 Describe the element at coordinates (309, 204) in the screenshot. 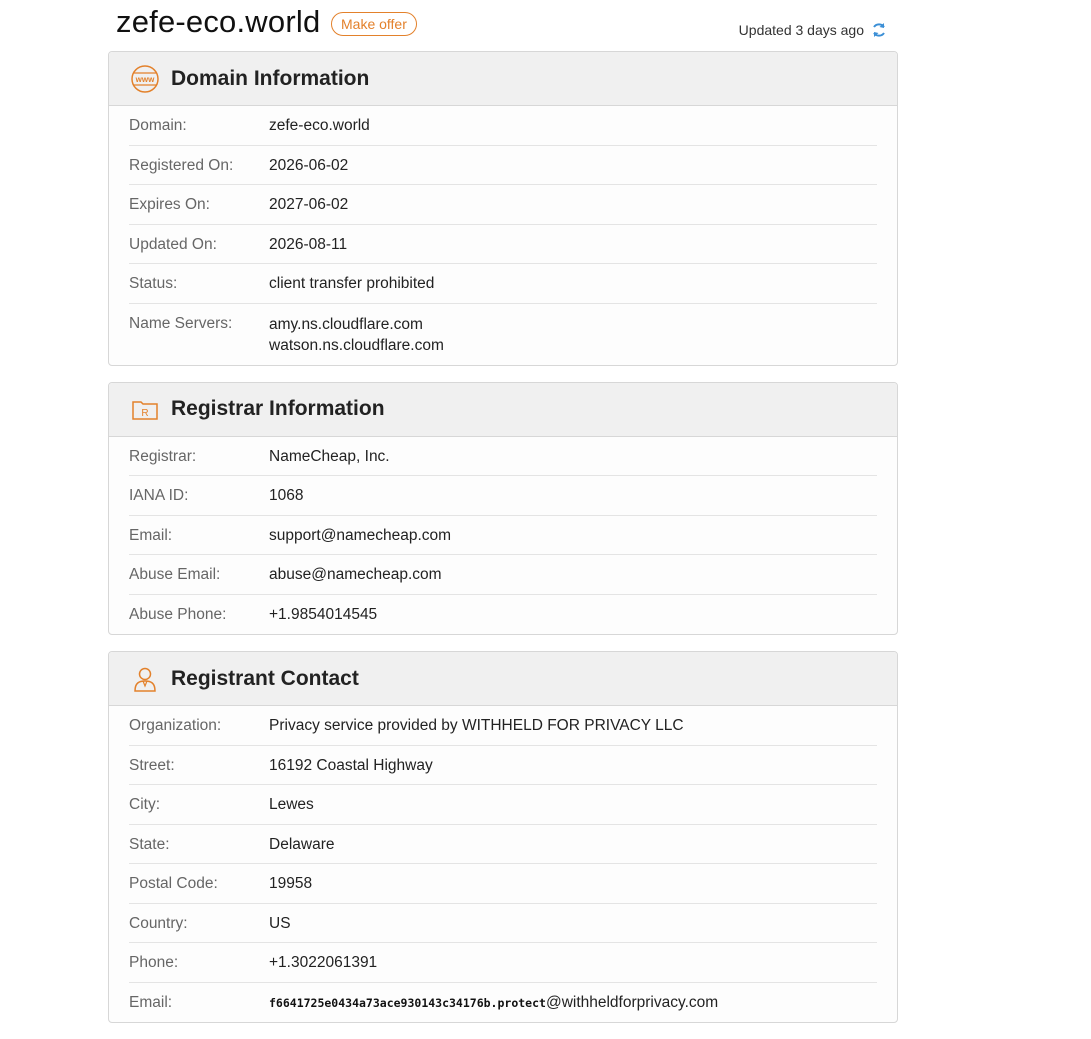

I see `field-value: 2027-06-02` at that location.